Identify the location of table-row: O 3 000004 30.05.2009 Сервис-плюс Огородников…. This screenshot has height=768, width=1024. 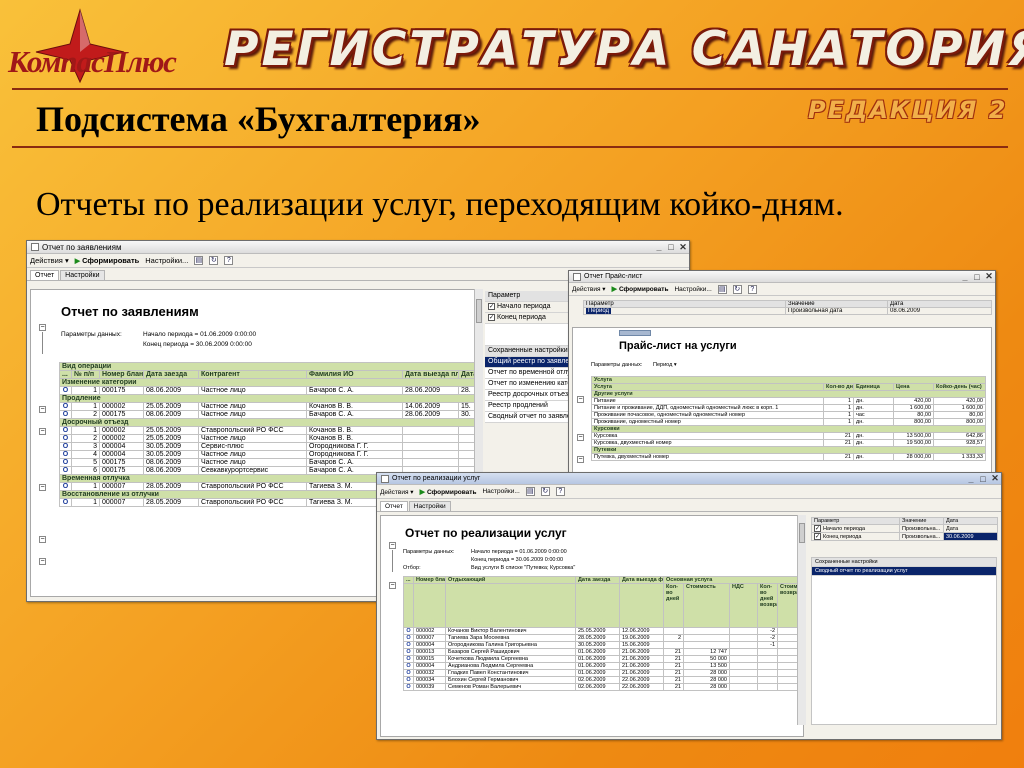
(270, 446).